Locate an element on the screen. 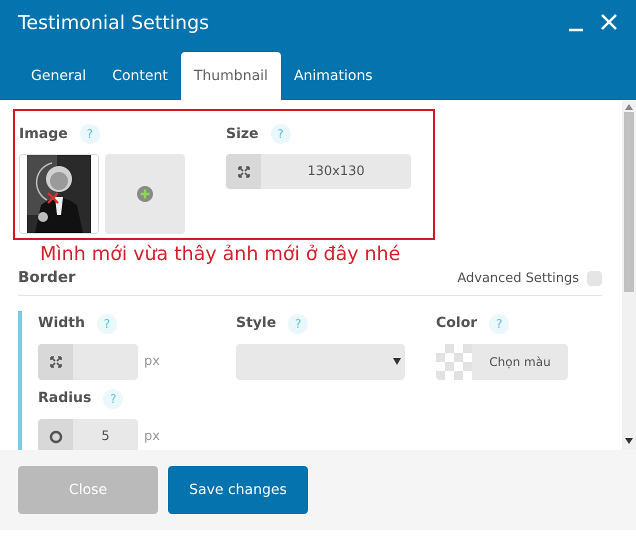 The width and height of the screenshot is (636, 540). window-title: Testimonial Settings is located at coordinates (114, 23).